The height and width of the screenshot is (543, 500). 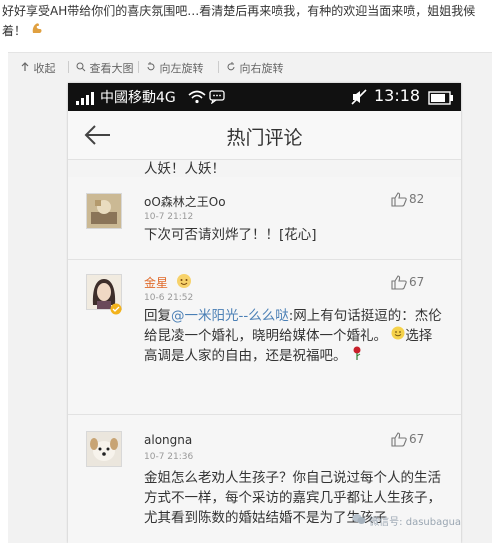 I want to click on rotate-left-label: 向左旋转, so click(x=181, y=68).